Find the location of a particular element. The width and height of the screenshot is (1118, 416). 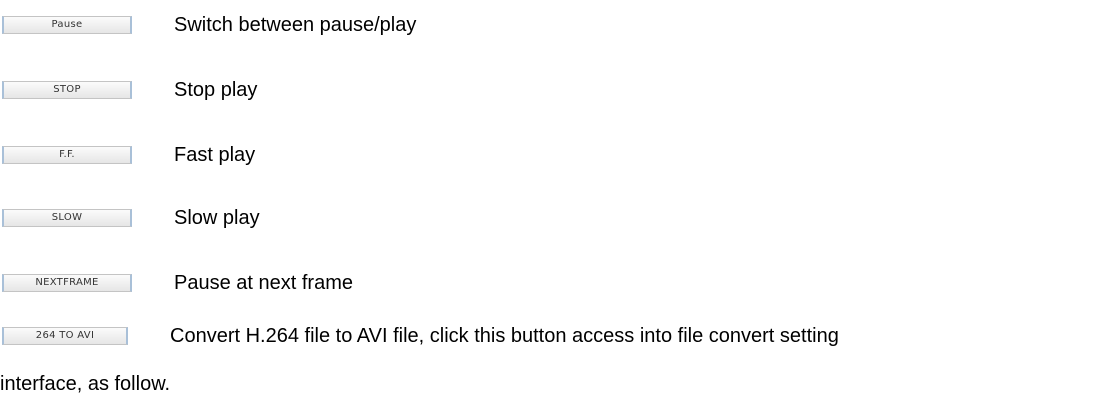

next-frame-button-description: Pause at next frame is located at coordinates (263, 283).